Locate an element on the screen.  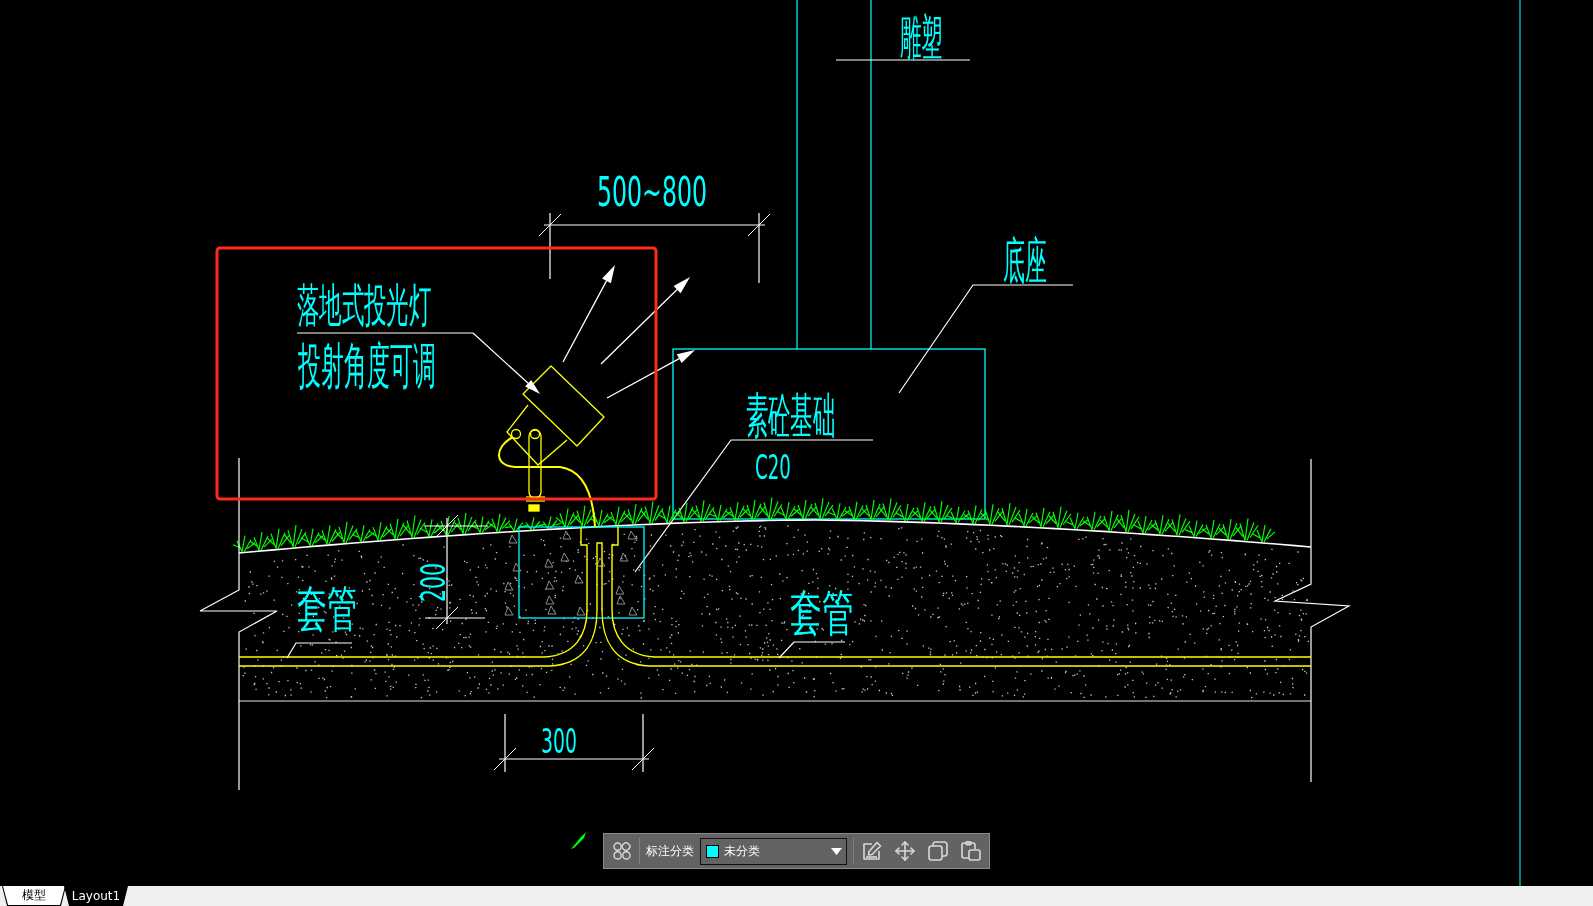
concrete-grade-label: C20 is located at coordinates (773, 467).